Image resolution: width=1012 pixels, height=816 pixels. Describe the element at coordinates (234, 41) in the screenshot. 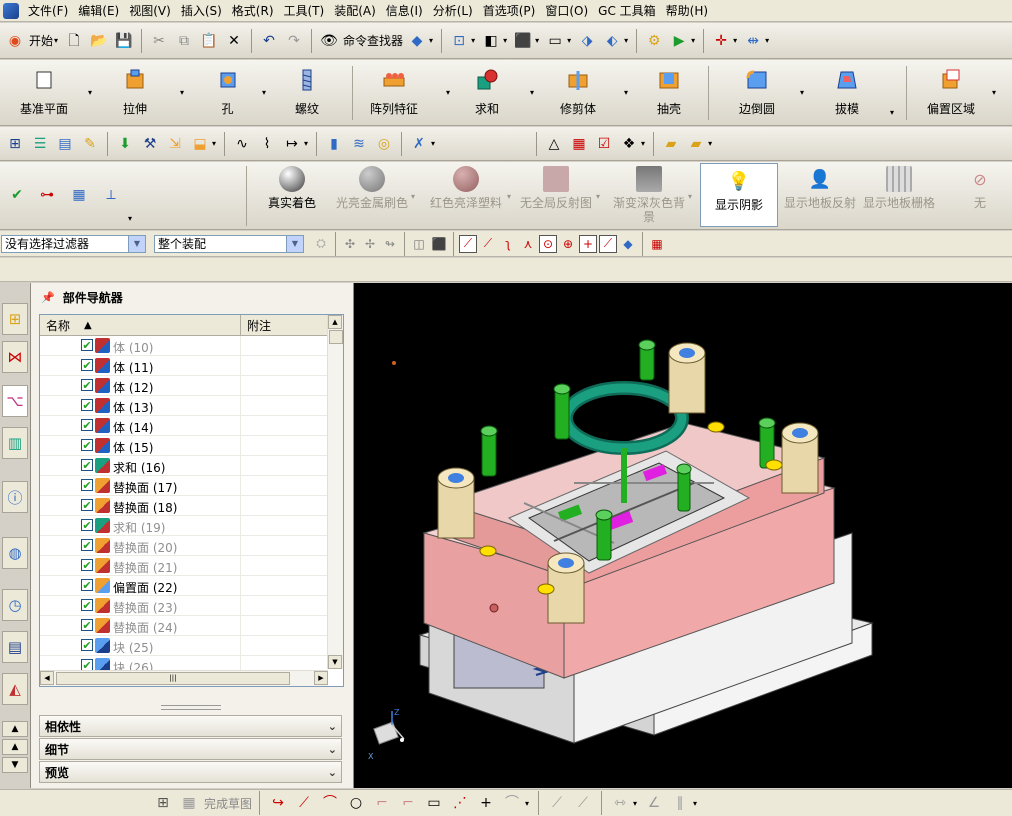

I see `delete-icon: ✕` at that location.